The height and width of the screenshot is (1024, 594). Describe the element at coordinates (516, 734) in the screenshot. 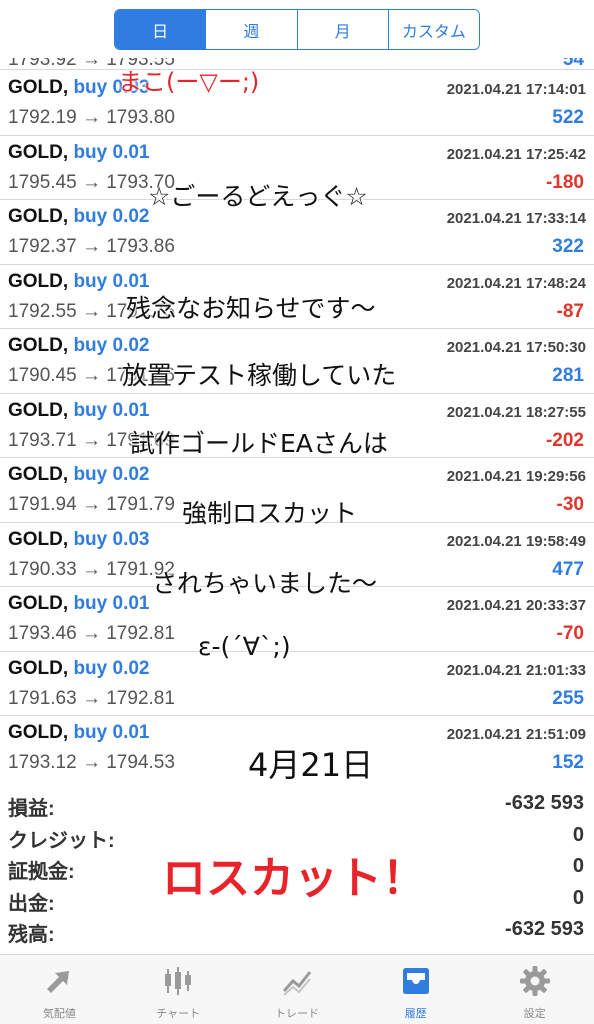

I see `deal-time: 2021.04.21 21:51:09` at that location.